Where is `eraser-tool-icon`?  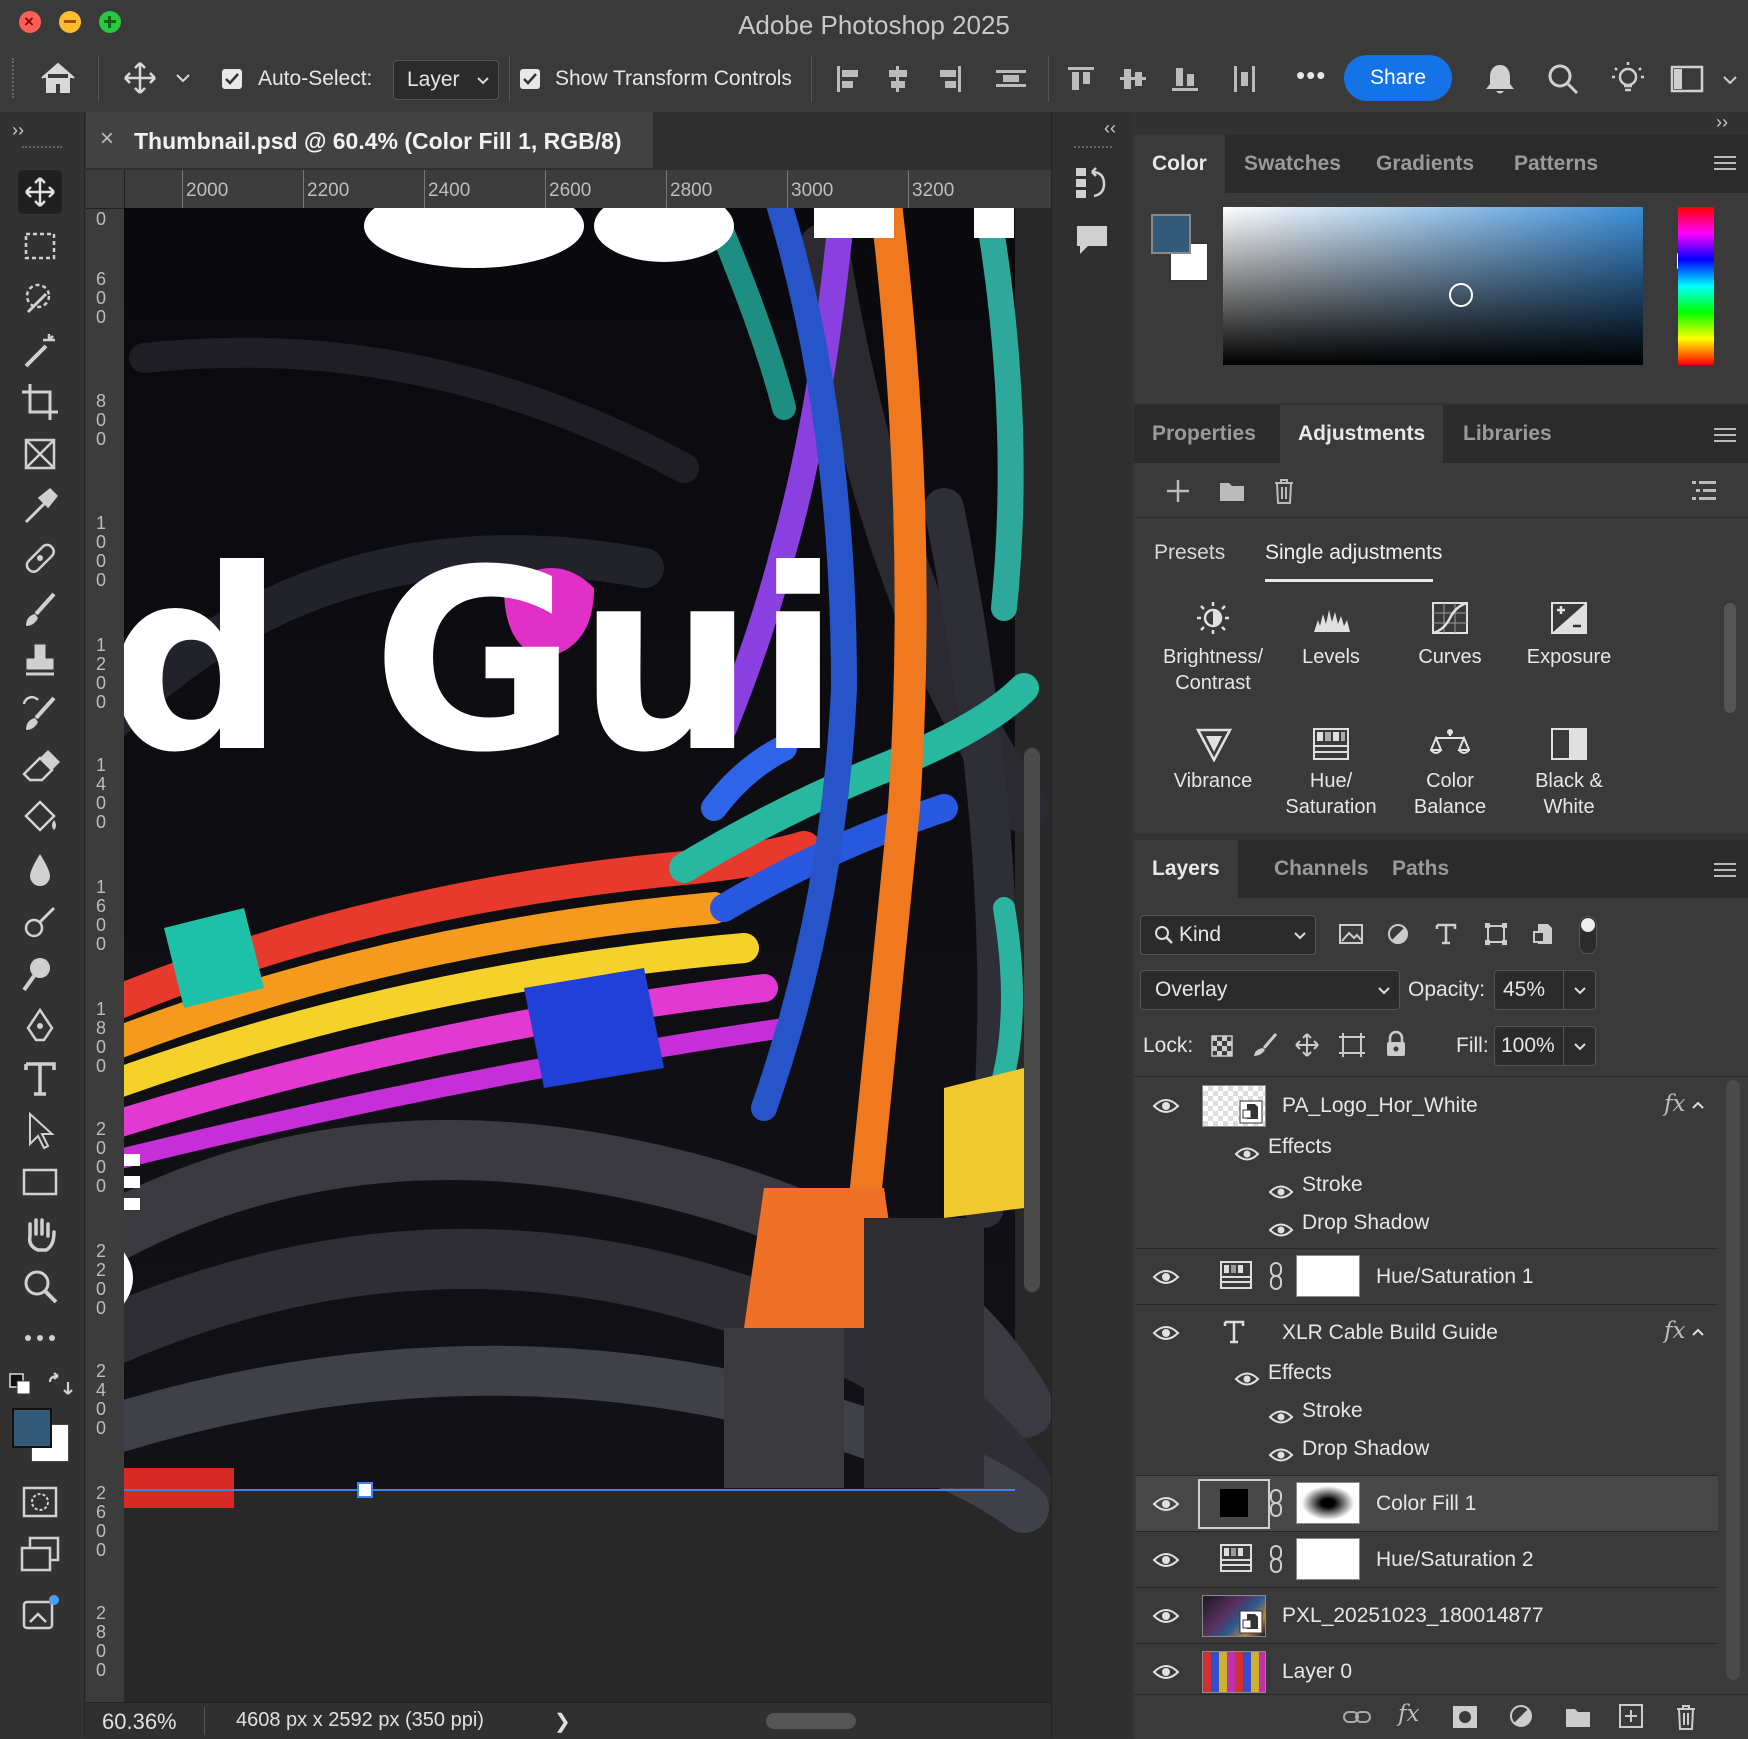
eraser-tool-icon is located at coordinates (40, 766).